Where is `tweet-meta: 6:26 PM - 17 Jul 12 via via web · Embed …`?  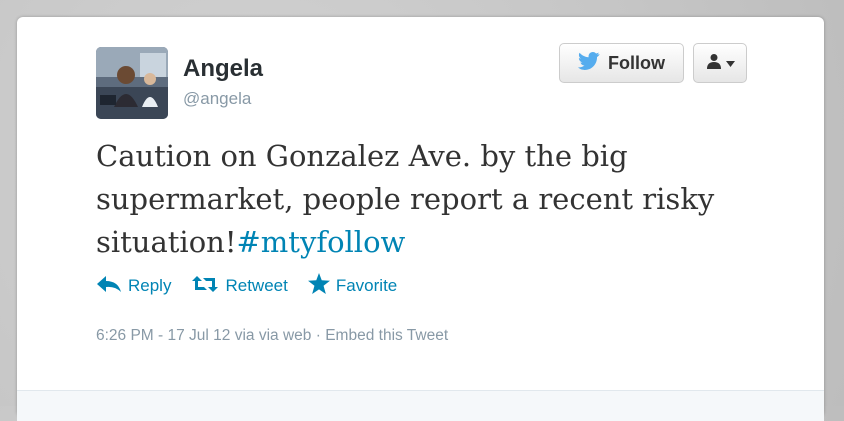 tweet-meta: 6:26 PM - 17 Jul 12 via via web · Embed … is located at coordinates (272, 336).